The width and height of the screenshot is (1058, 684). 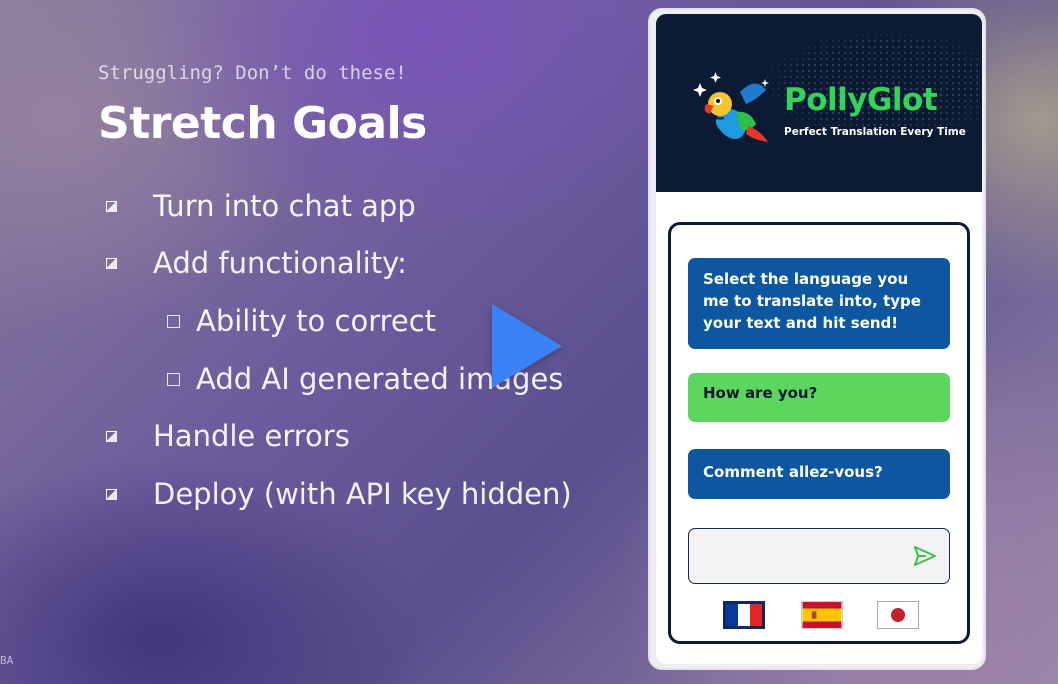 I want to click on send-icon, so click(x=925, y=556).